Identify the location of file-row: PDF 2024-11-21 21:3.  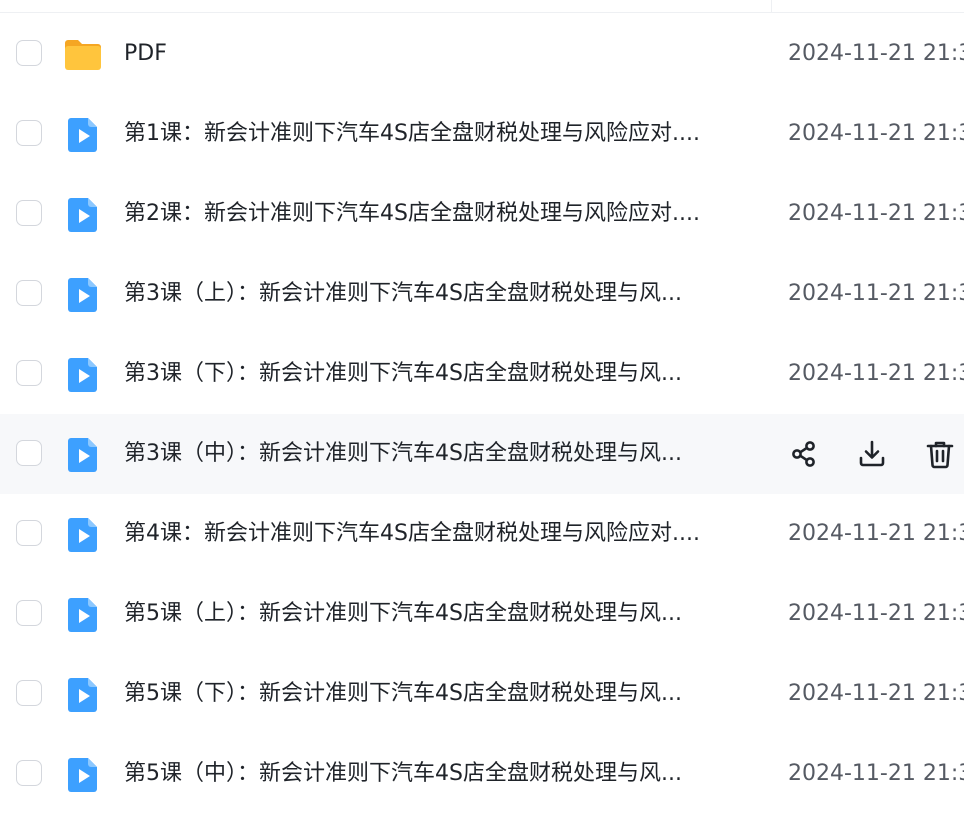
(482, 54).